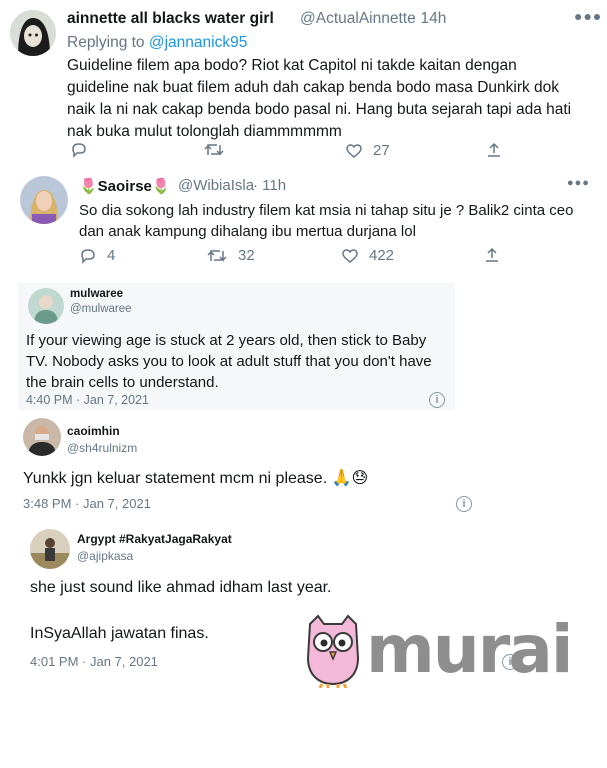 Image resolution: width=607 pixels, height=768 pixels. I want to click on handle: @WibiaIsla, so click(216, 185).